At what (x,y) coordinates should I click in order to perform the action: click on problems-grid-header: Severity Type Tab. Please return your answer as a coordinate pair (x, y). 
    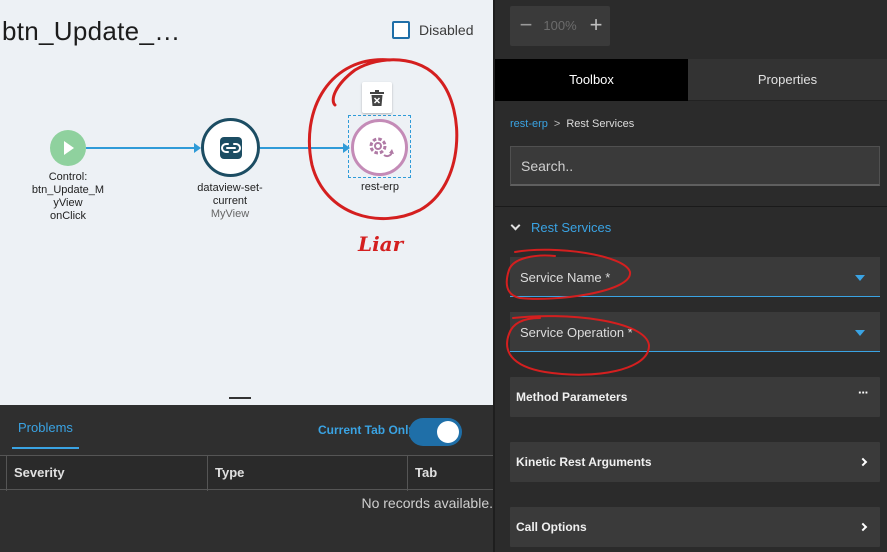
    Looking at the image, I should click on (247, 473).